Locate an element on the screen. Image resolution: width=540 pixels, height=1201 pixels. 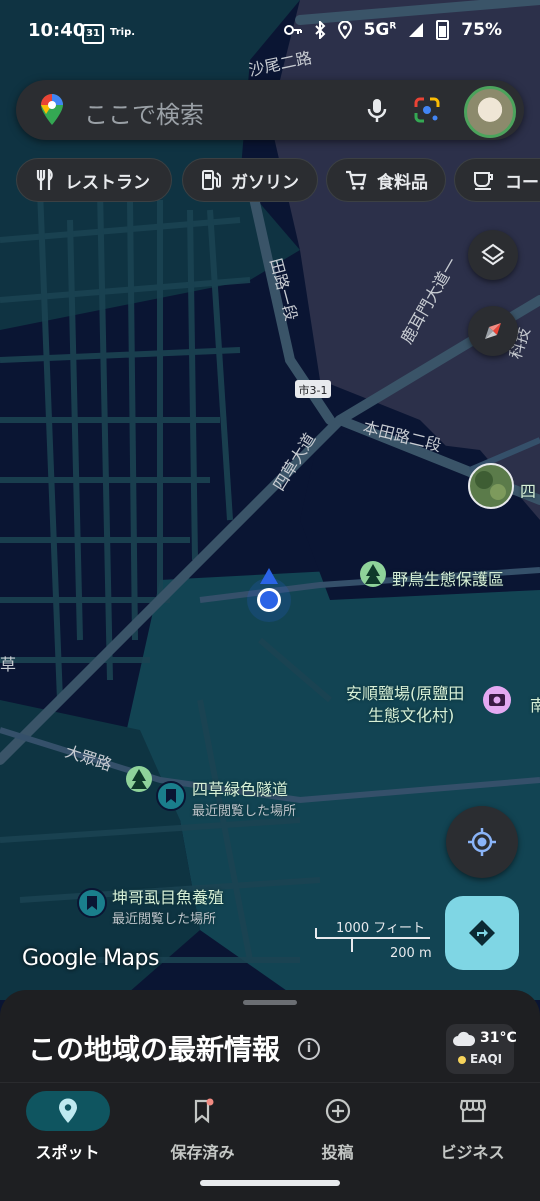
search-input: ここで検索 is located at coordinates (144, 112).